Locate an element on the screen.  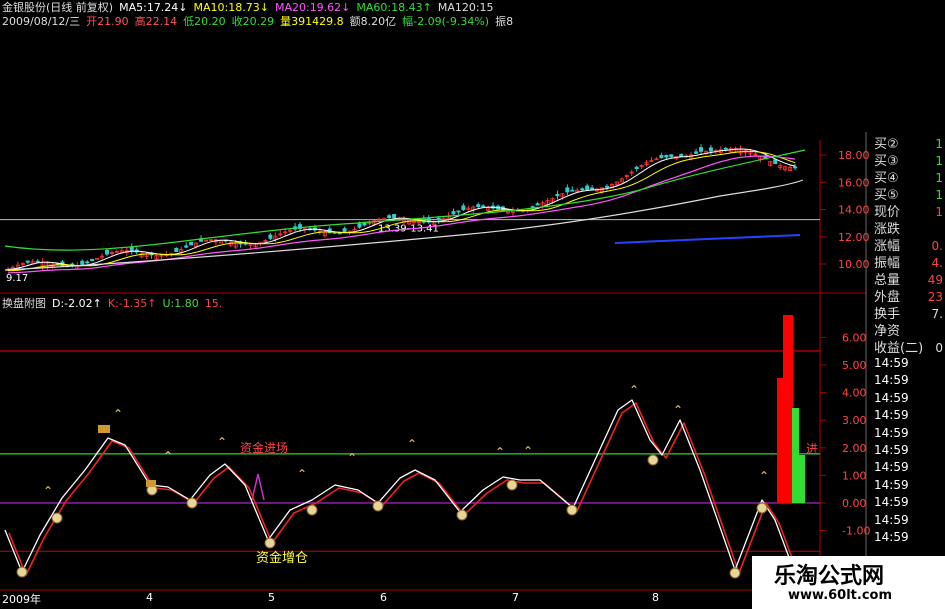
quote-label: 净资 is located at coordinates (887, 331).